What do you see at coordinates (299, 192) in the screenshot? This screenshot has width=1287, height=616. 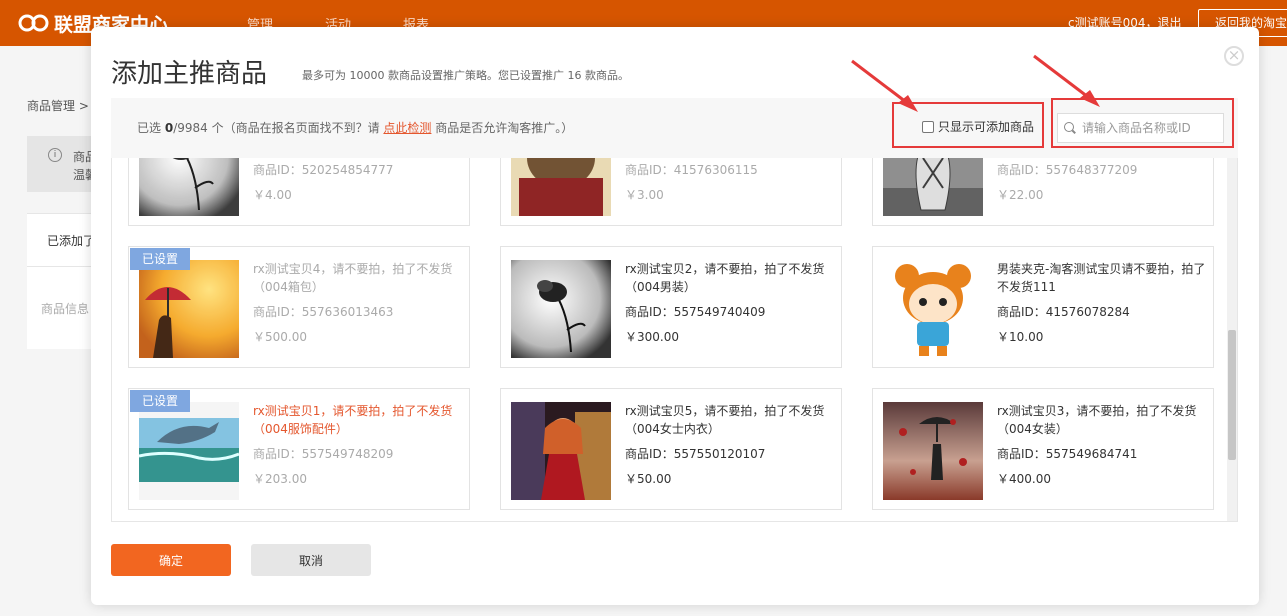 I see `product-card: 商品ID：520254854777 ￥4.00` at bounding box center [299, 192].